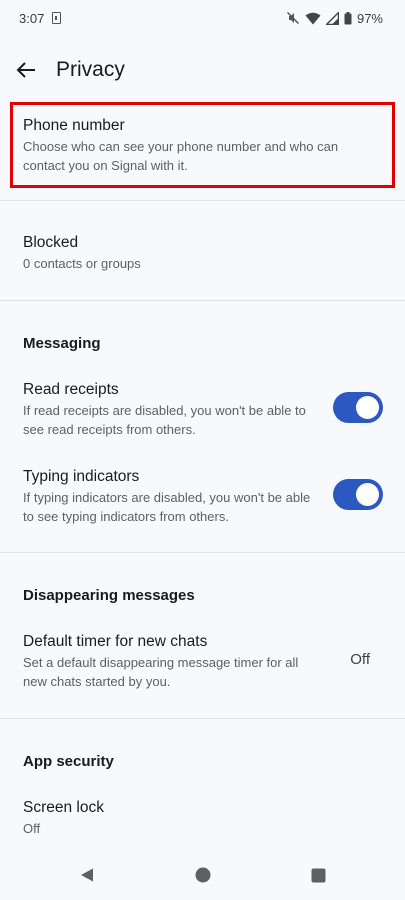  I want to click on sim-icon, so click(57, 18).